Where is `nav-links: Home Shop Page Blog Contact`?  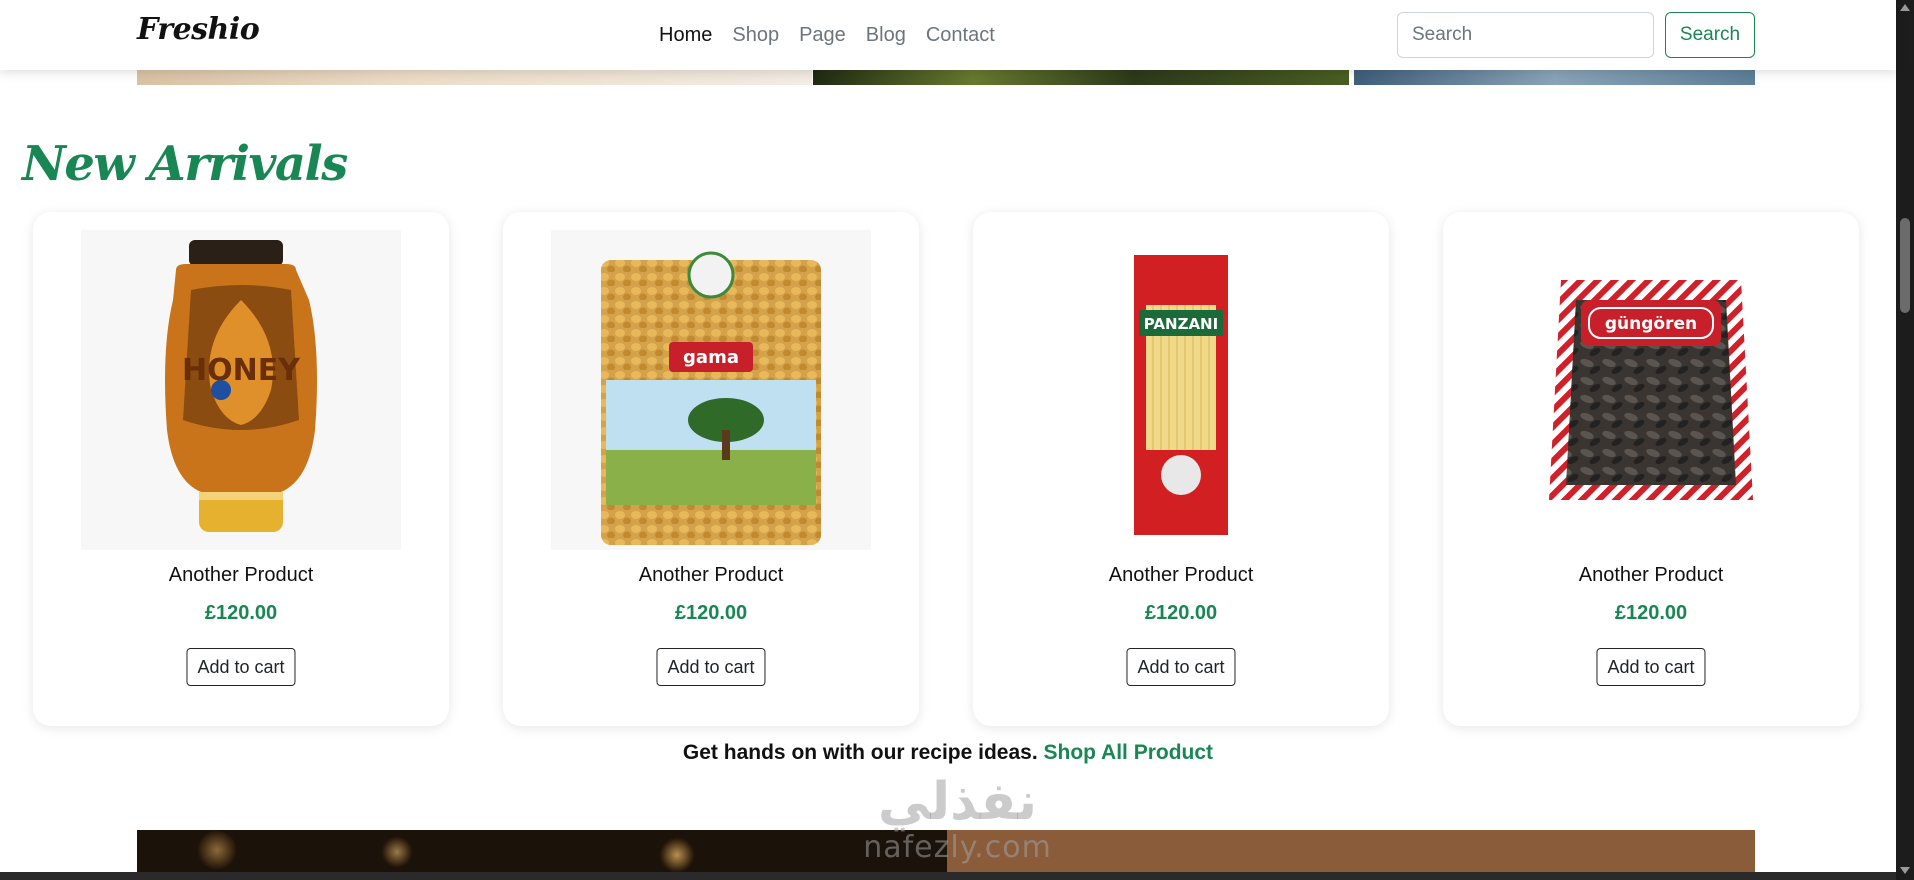 nav-links: Home Shop Page Blog Contact is located at coordinates (827, 35).